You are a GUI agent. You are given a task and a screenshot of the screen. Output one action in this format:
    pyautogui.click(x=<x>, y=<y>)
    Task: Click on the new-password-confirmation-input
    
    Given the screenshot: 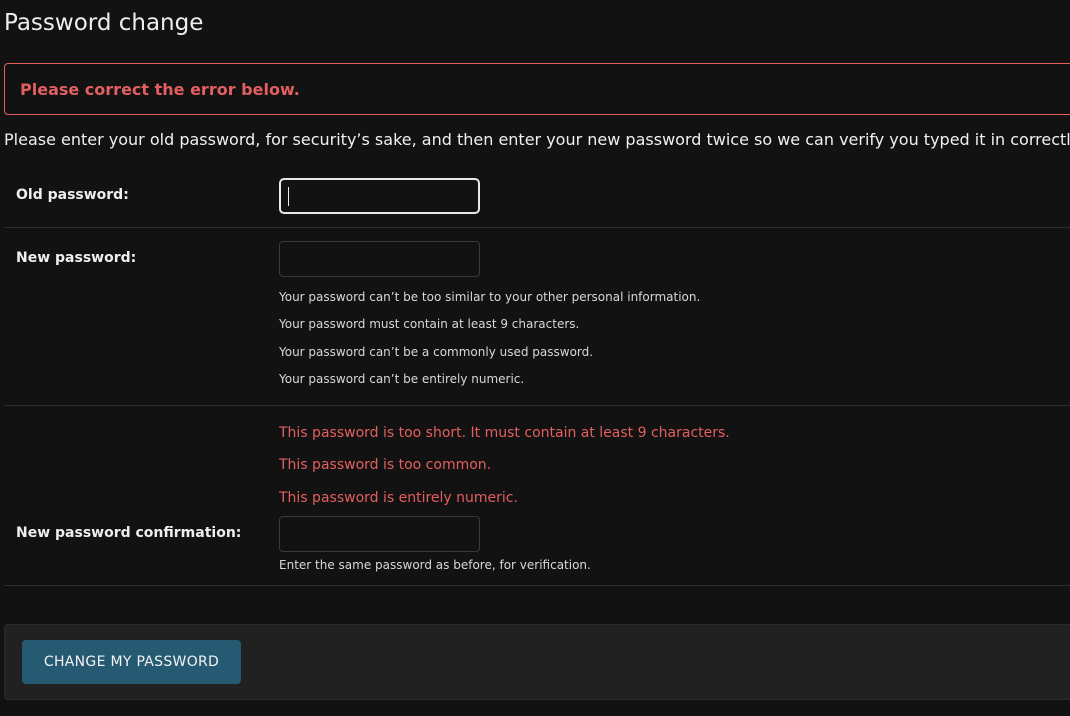 What is the action you would take?
    pyautogui.click(x=379, y=534)
    